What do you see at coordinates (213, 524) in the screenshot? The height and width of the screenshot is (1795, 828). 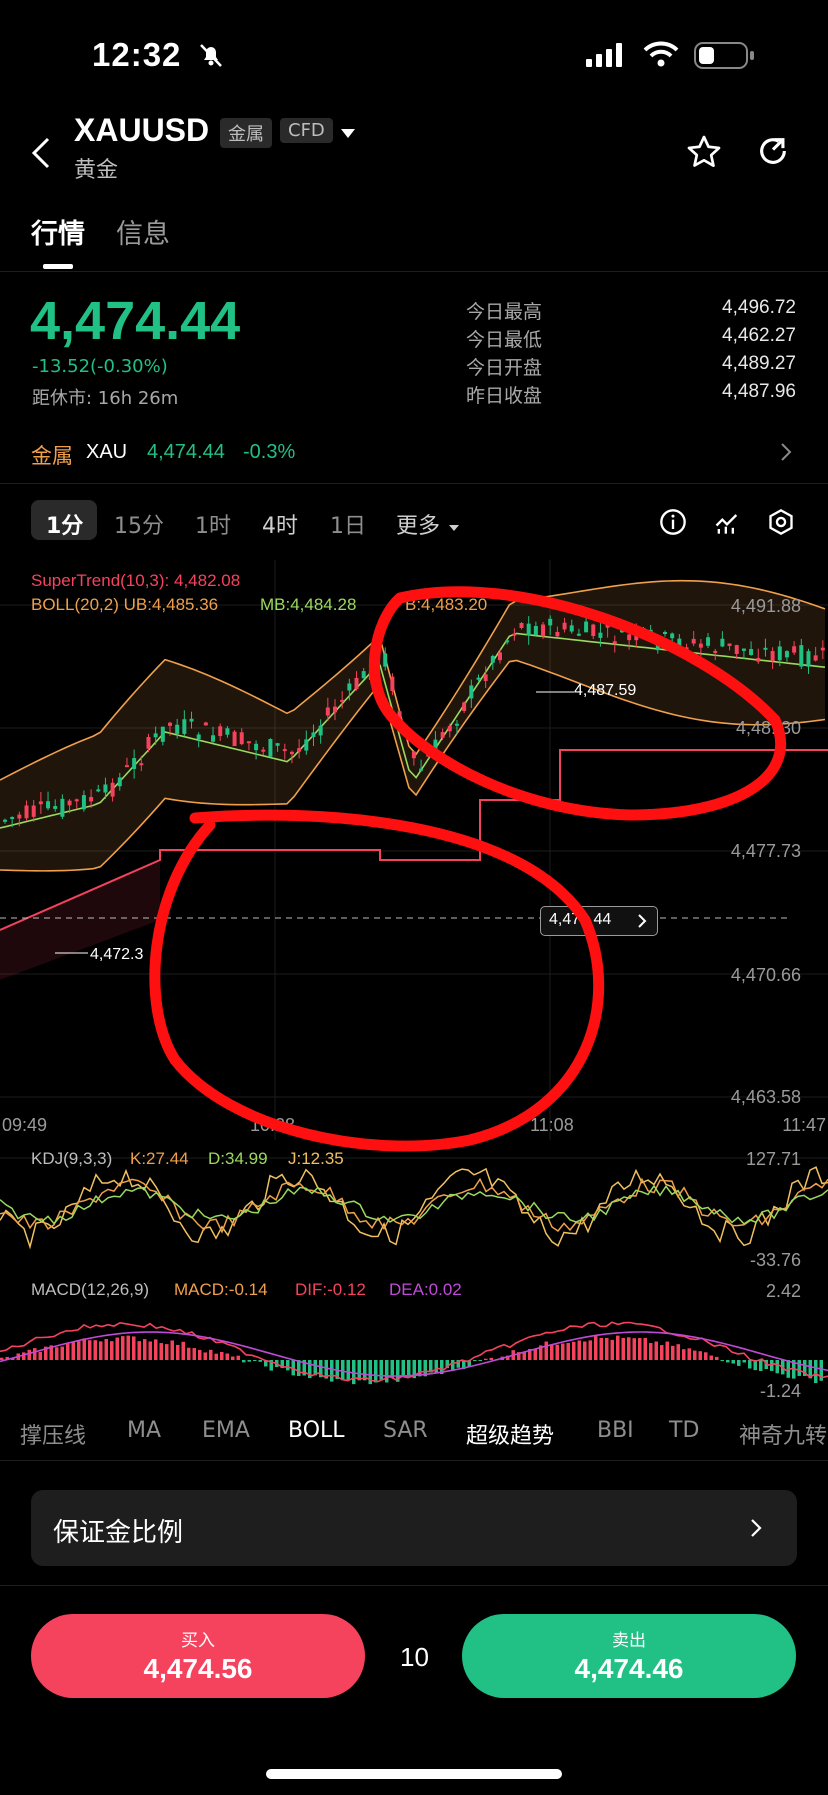 I see `interval-1h: 1时` at bounding box center [213, 524].